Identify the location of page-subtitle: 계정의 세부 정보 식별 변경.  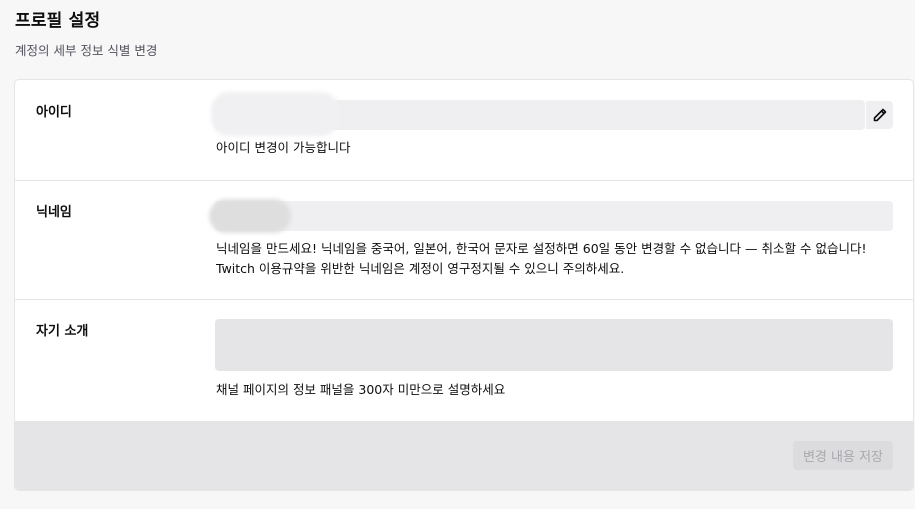
(86, 50).